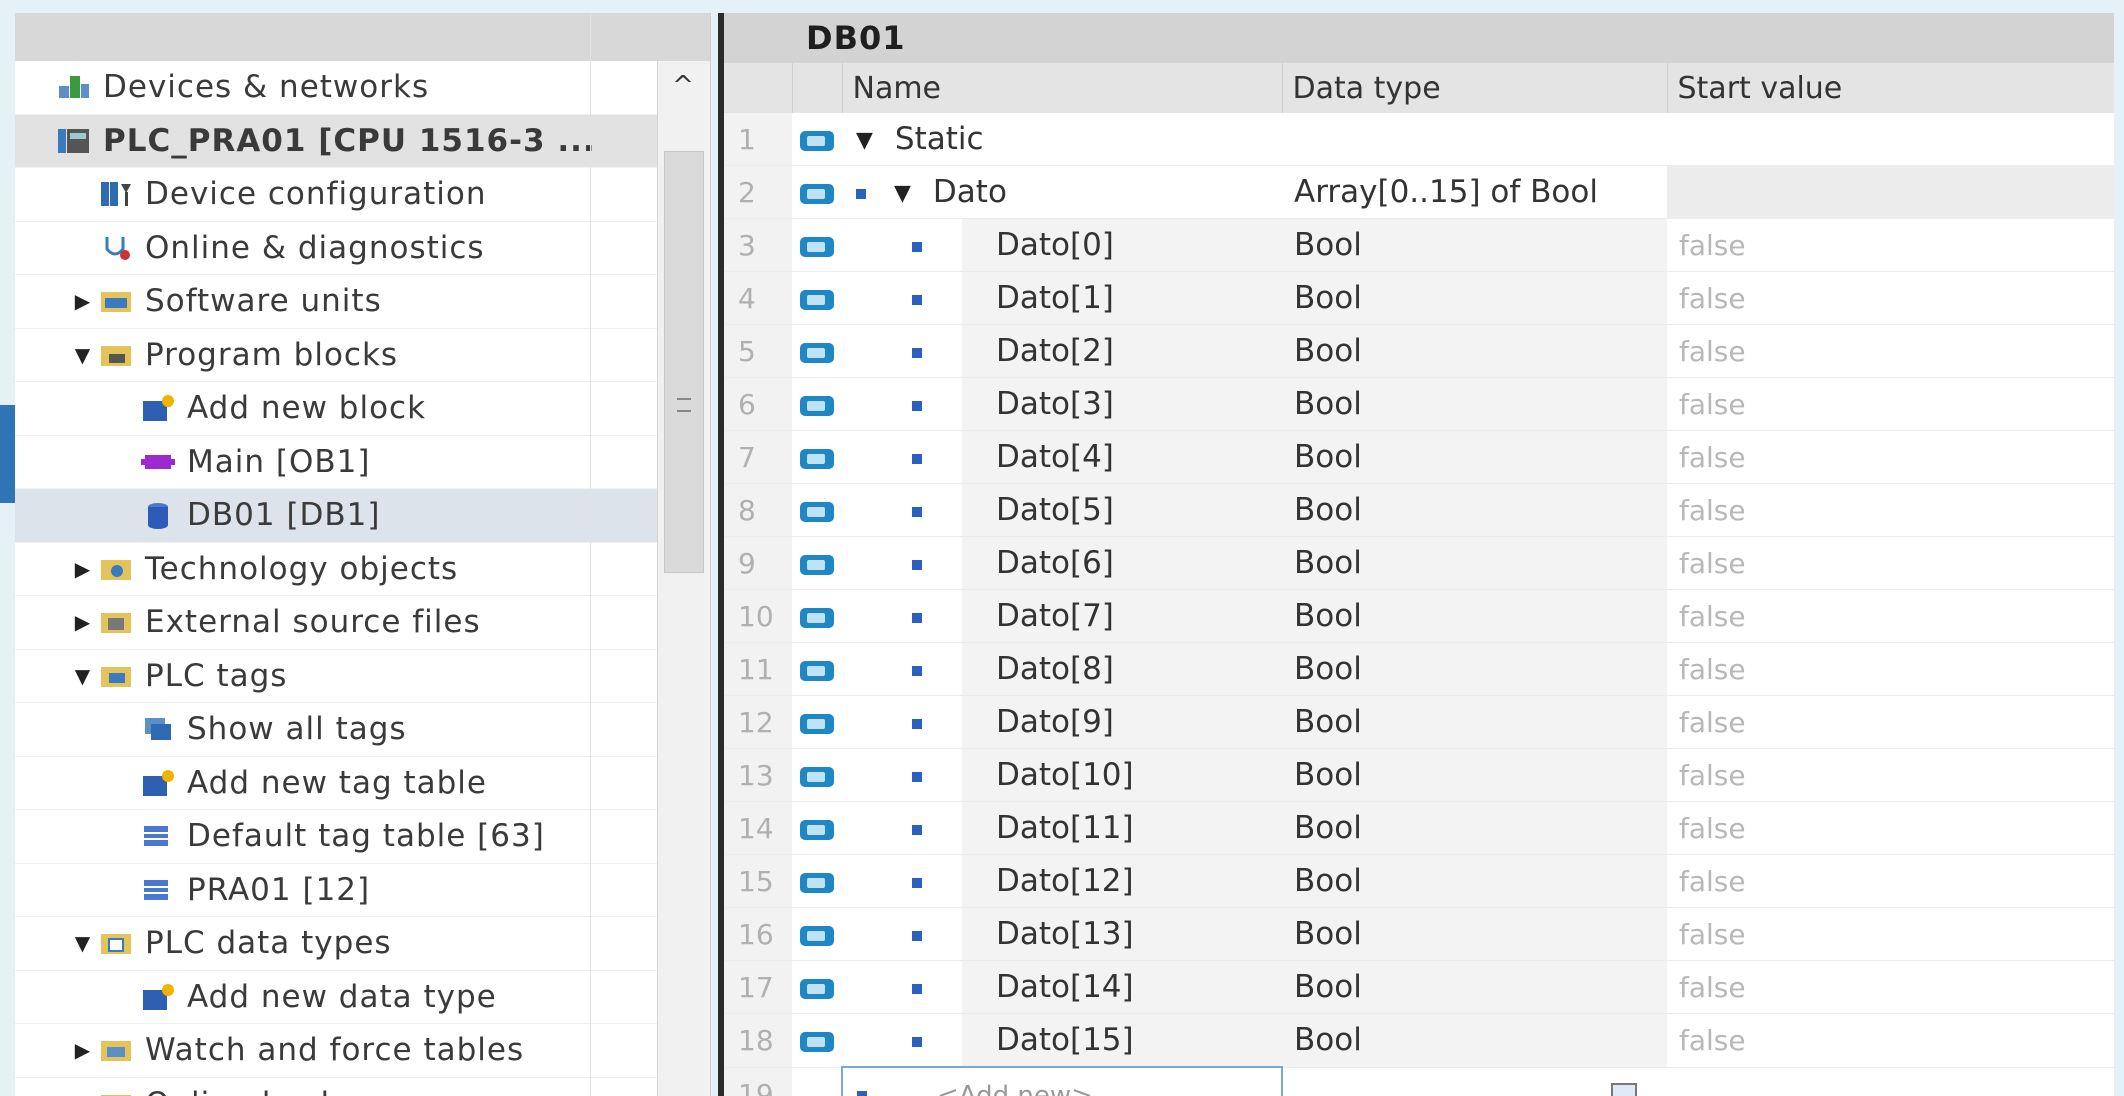  Describe the element at coordinates (362, 890) in the screenshot. I see `tree-item-pra01-12: PRA01 [12]` at that location.